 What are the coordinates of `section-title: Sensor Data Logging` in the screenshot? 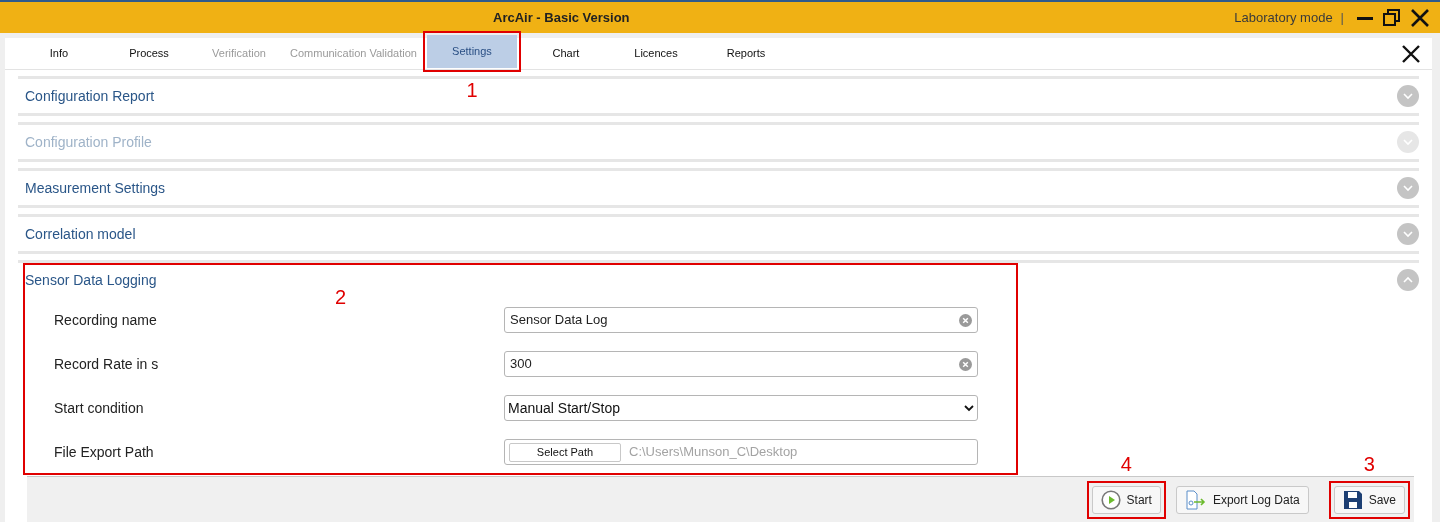 It's located at (91, 280).